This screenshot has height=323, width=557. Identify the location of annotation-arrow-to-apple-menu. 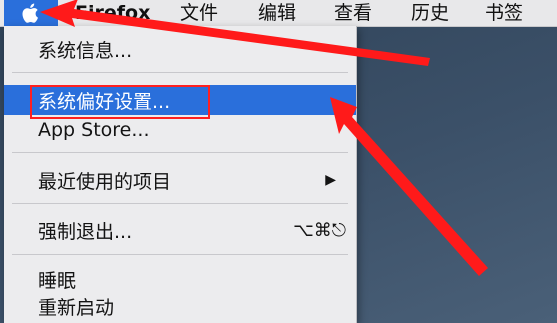
(235, 33).